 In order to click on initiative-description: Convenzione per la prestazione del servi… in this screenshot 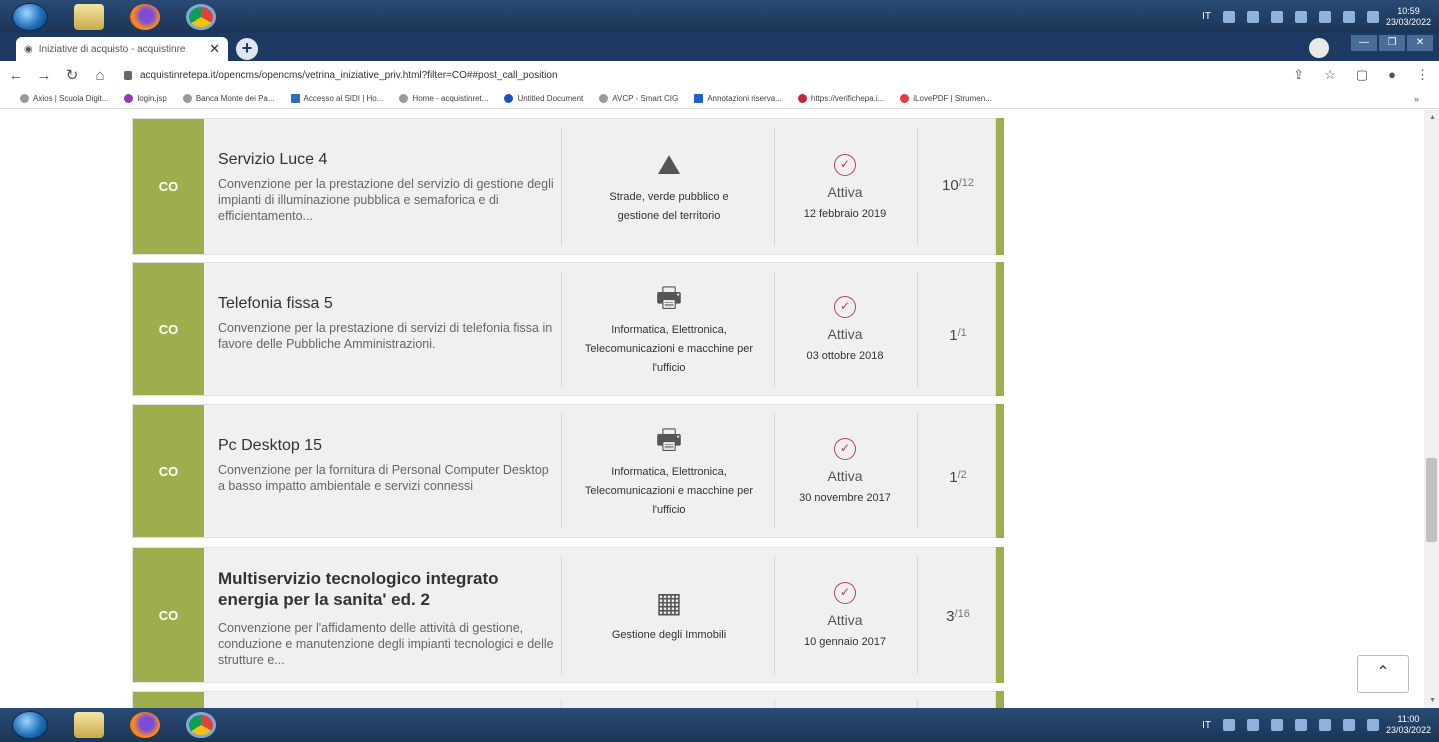, I will do `click(386, 200)`.